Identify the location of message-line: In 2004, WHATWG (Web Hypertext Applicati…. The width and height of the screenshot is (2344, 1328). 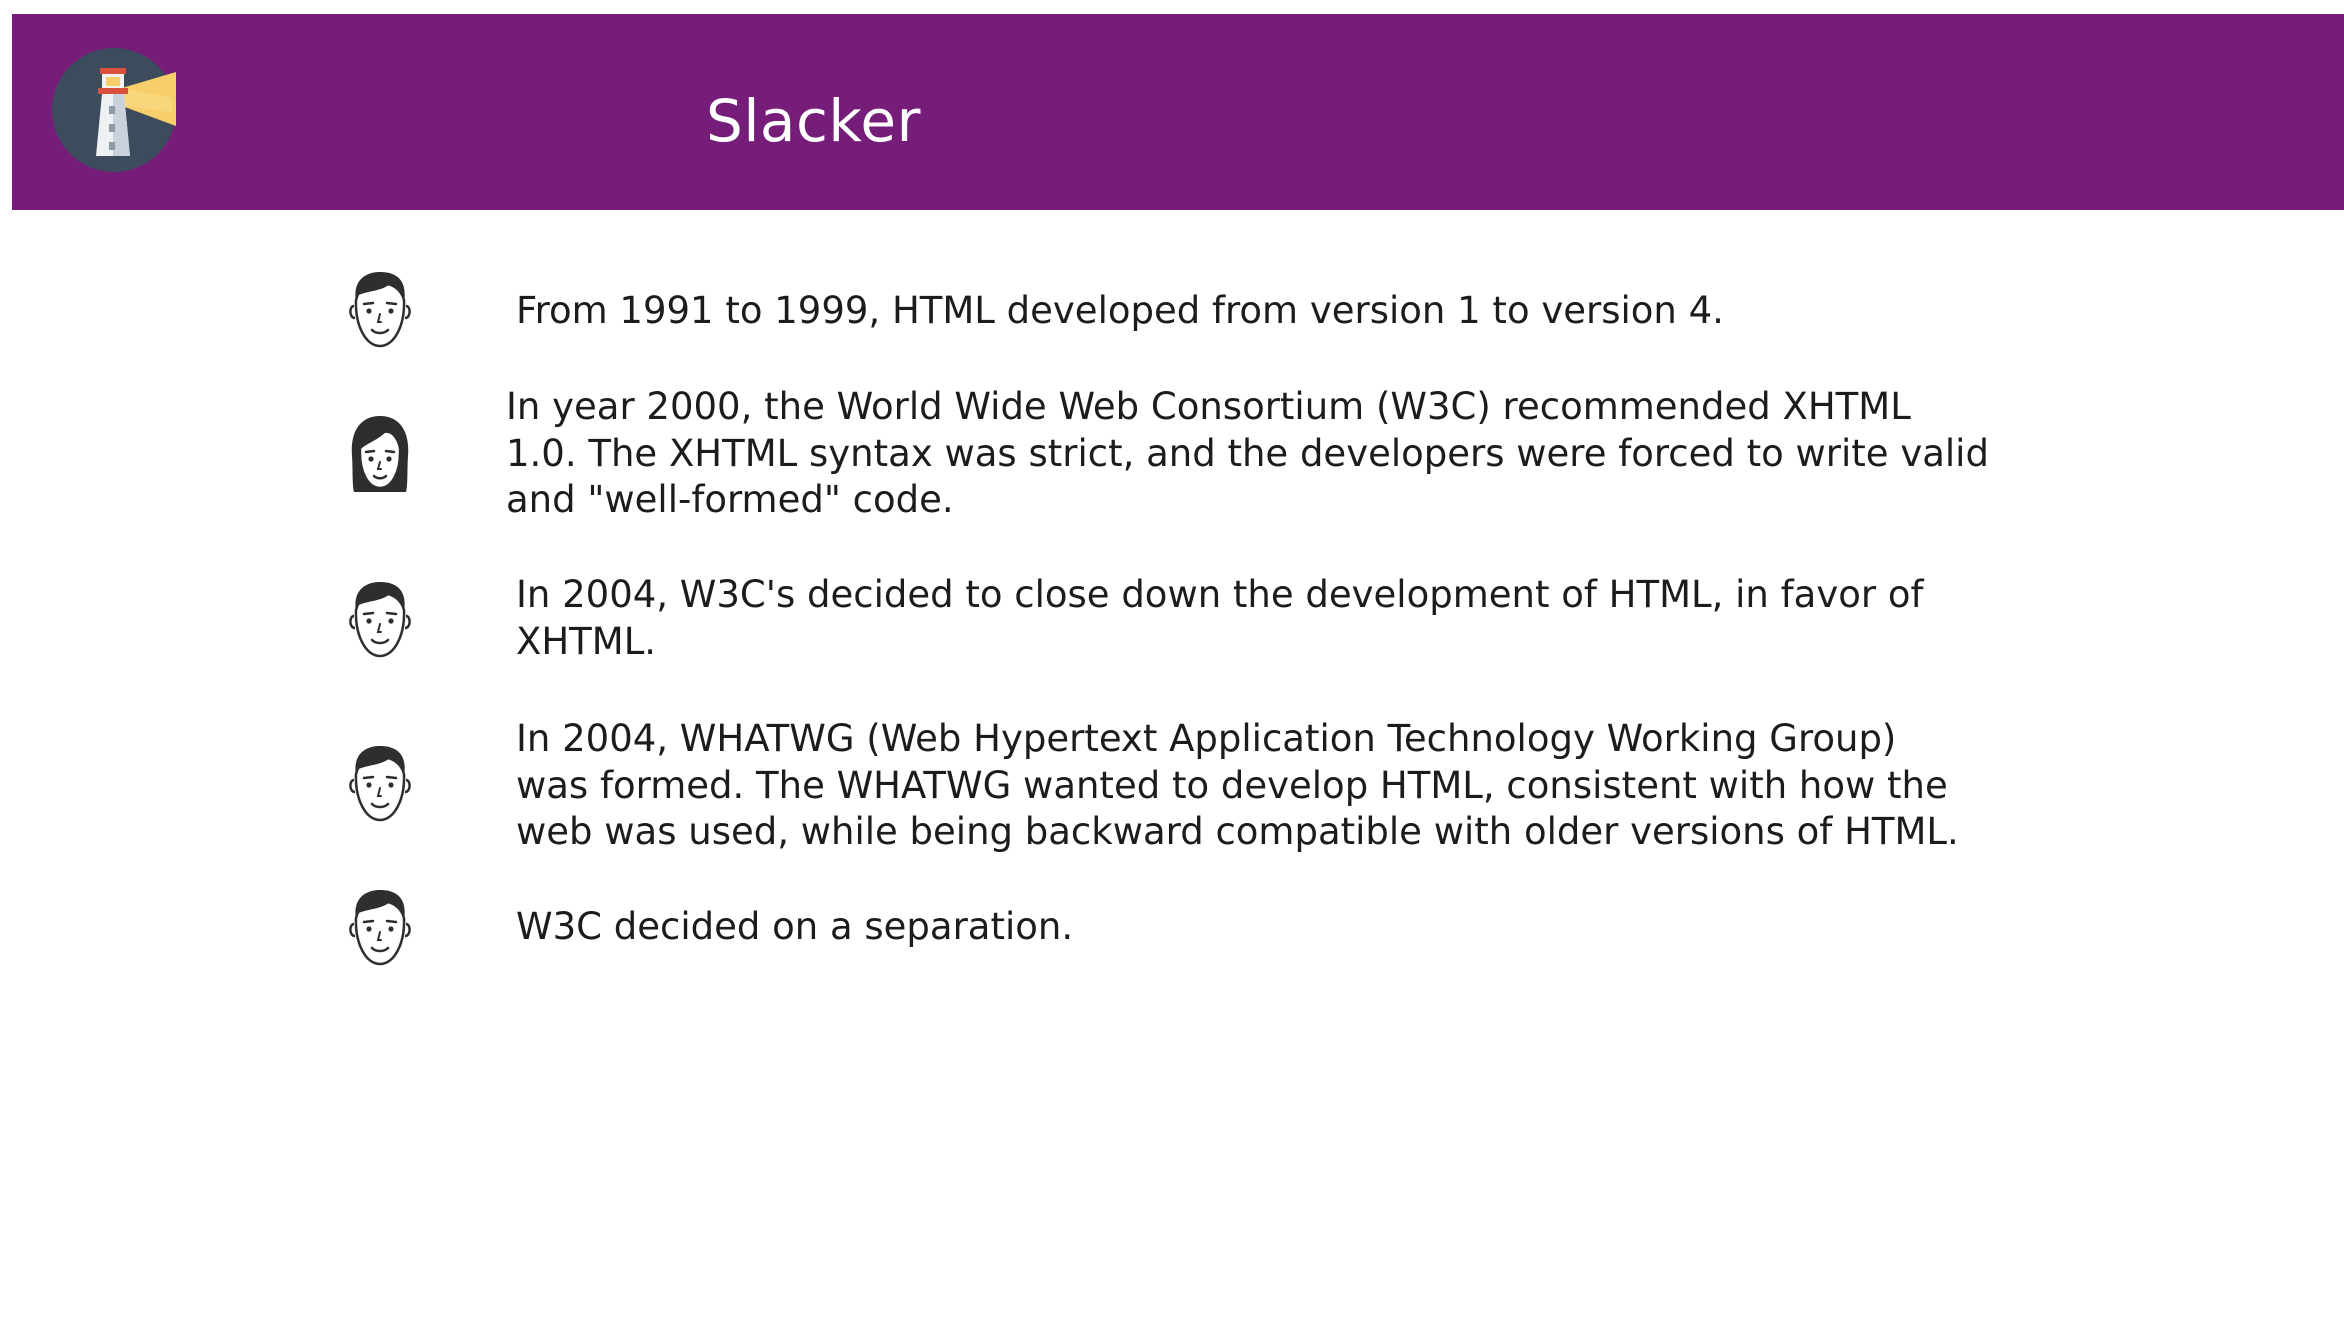
(1206, 738).